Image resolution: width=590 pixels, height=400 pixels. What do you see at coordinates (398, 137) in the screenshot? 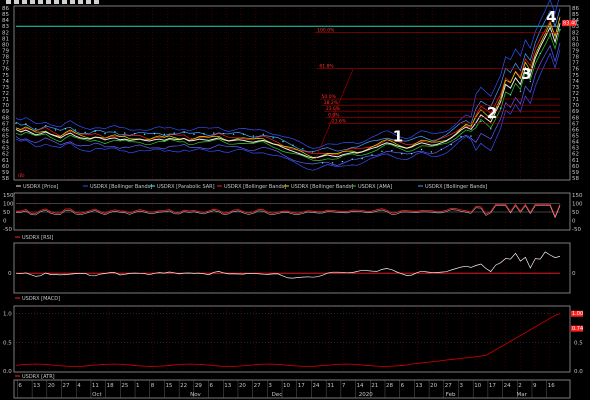
I see `wave-label-1: 1` at bounding box center [398, 137].